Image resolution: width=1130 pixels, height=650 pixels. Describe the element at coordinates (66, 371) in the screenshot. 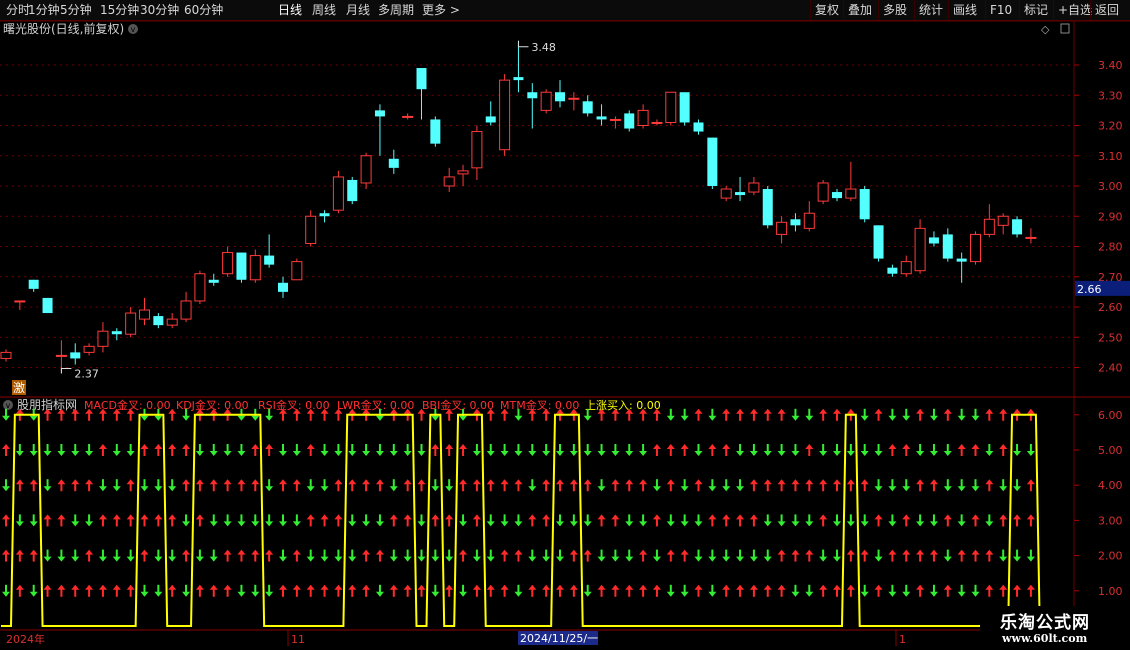

I see `min-marker-line` at that location.